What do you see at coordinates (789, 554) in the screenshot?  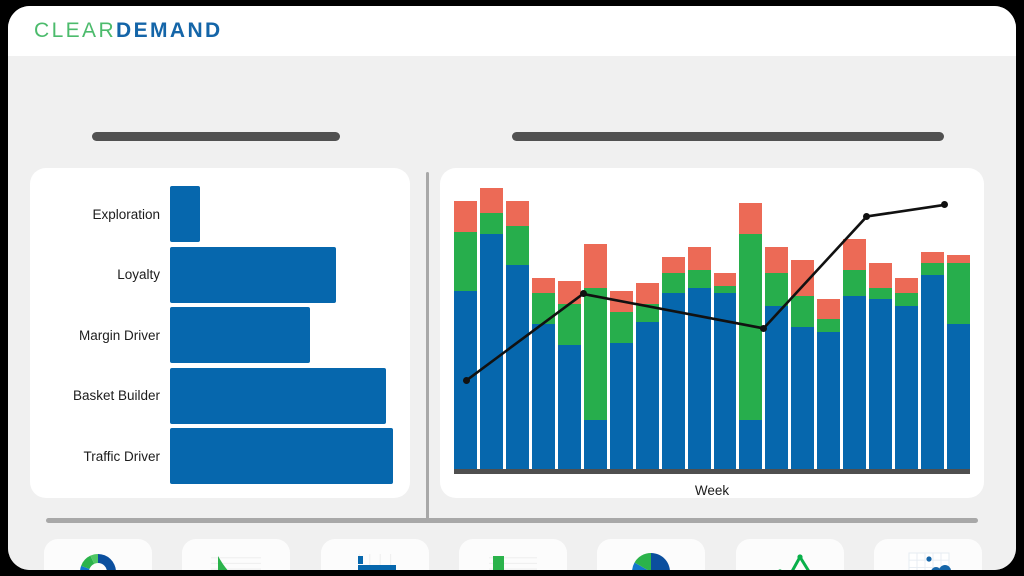 I see `chart-type-card-line-chart` at bounding box center [789, 554].